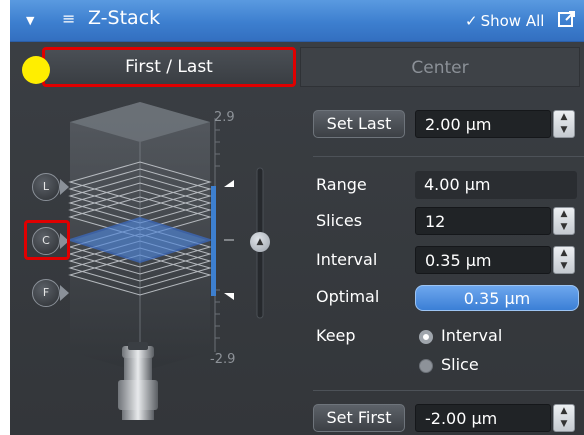  I want to click on range-value: 4.00 µm, so click(496, 185).